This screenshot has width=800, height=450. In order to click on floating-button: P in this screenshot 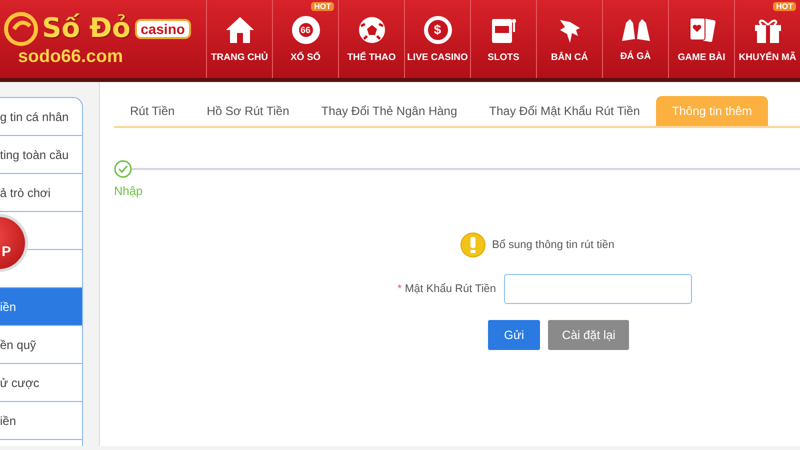, I will do `click(14, 243)`.